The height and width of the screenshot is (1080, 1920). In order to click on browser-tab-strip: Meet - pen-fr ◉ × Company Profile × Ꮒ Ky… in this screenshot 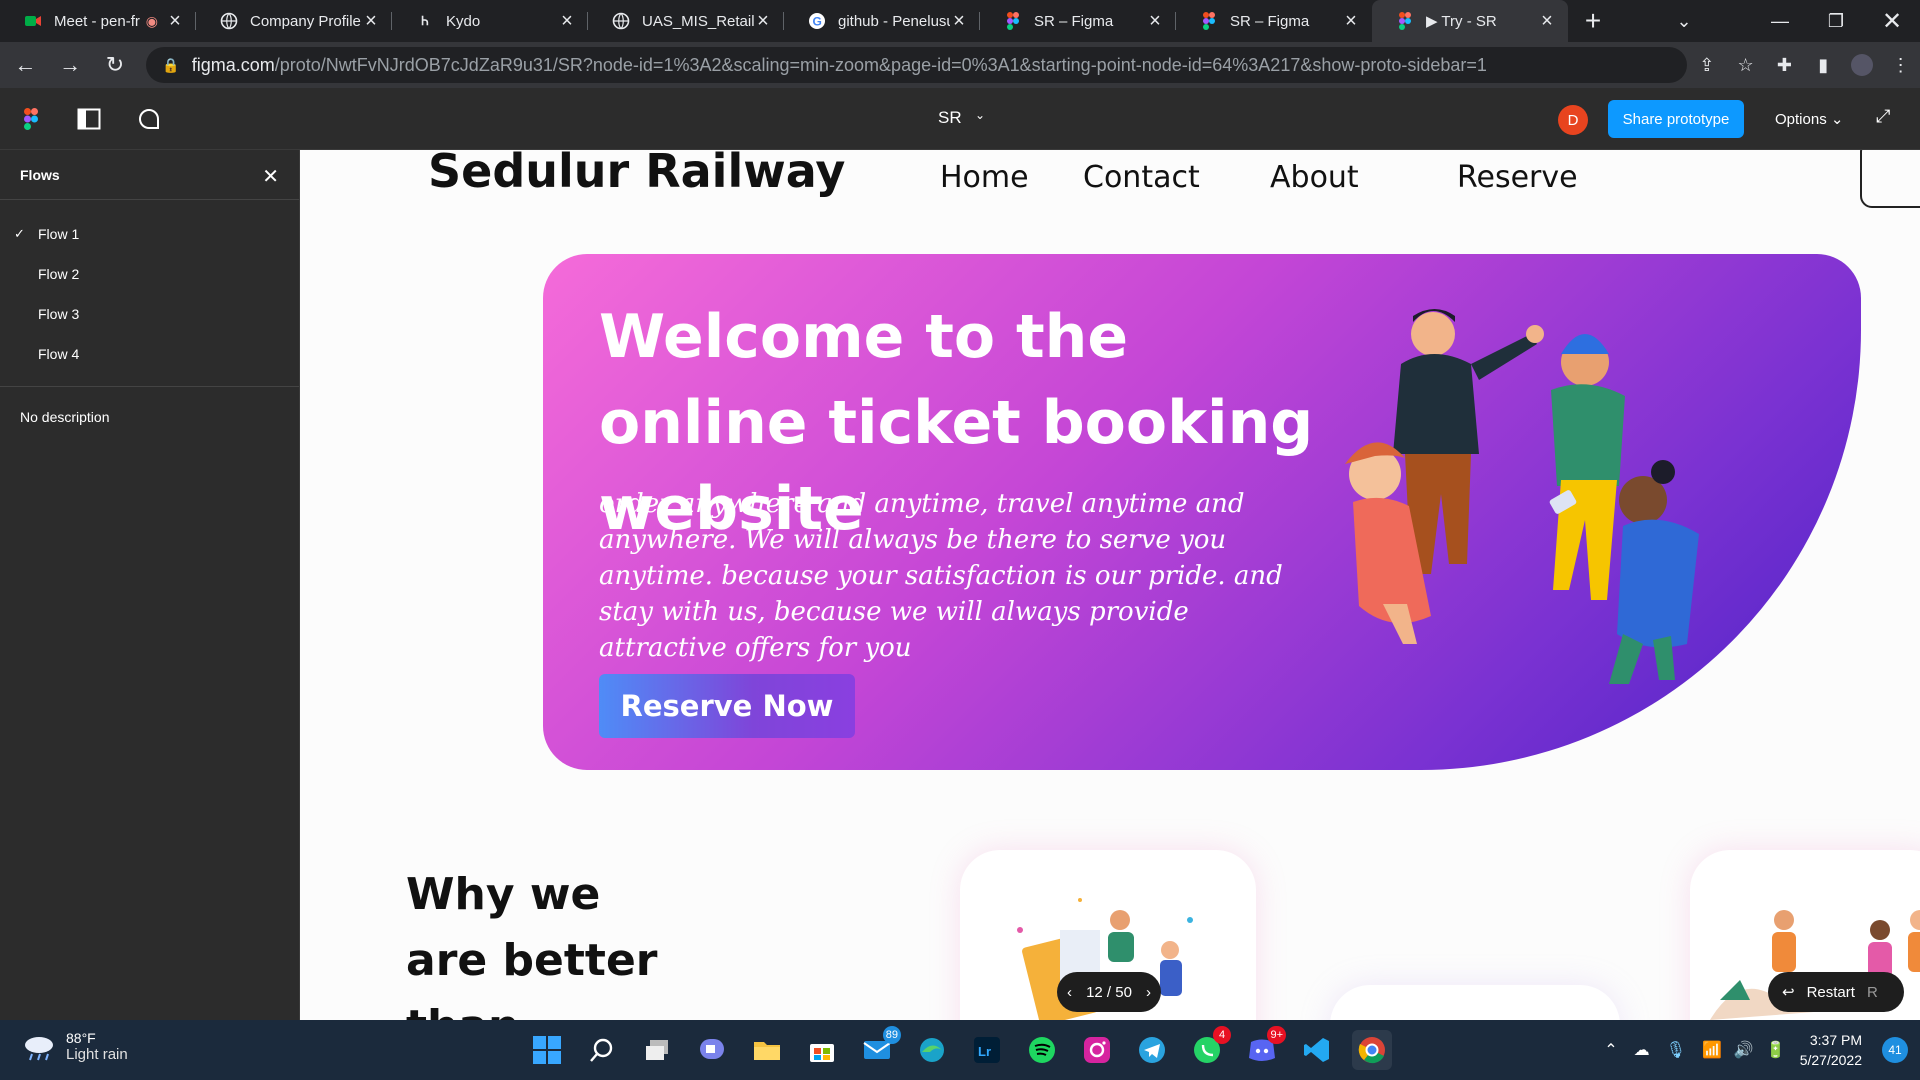, I will do `click(960, 21)`.